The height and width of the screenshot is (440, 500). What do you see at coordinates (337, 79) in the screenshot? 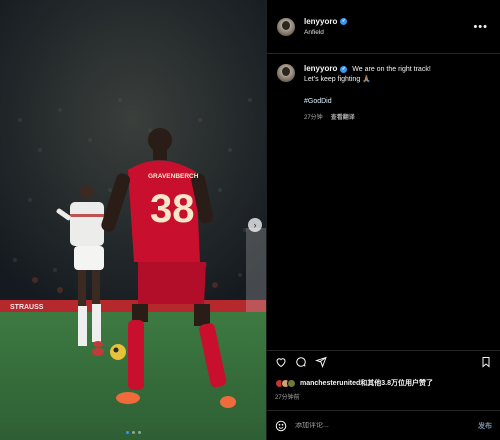
I see `caption-line-2: Let's keep fighting 🙏🏽` at bounding box center [337, 79].